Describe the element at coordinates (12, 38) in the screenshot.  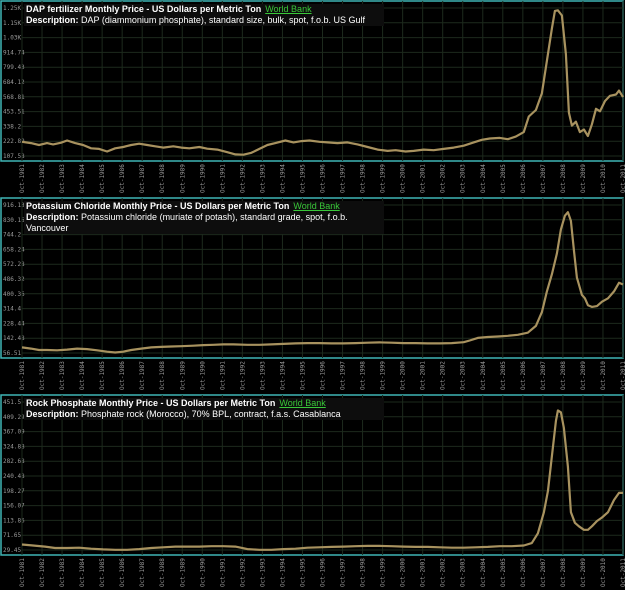
I see `y-tick-label: 1.03K` at that location.